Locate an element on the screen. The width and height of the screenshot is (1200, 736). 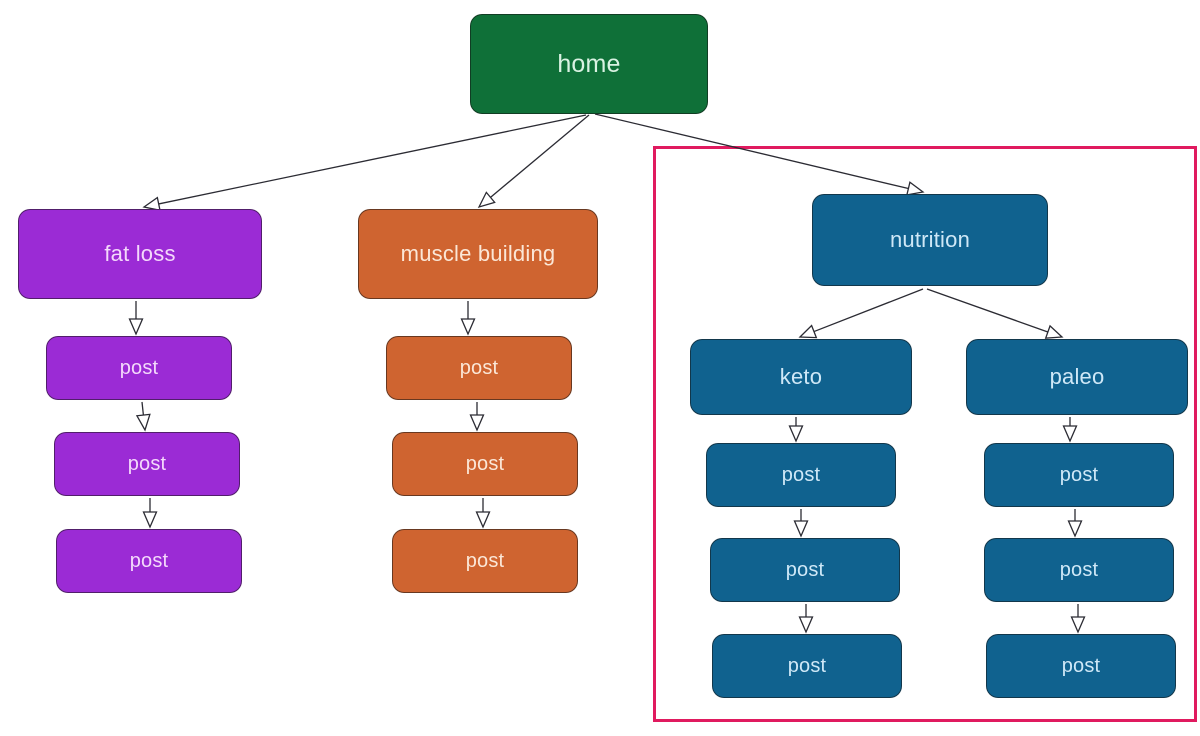
node-fat-loss-post-3: post is located at coordinates (145, 565).